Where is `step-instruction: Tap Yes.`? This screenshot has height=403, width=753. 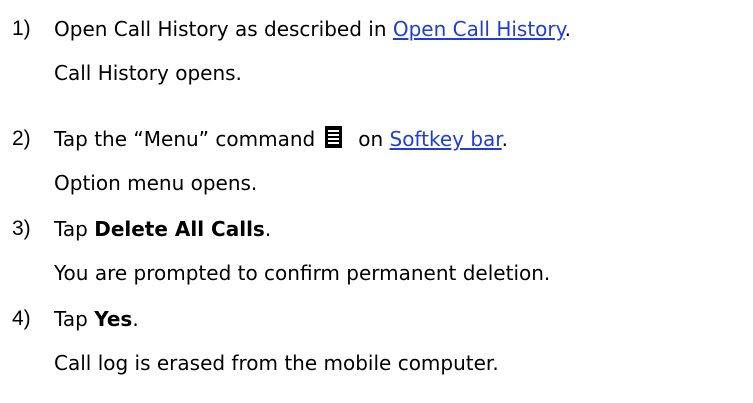
step-instruction: Tap Yes. is located at coordinates (96, 319).